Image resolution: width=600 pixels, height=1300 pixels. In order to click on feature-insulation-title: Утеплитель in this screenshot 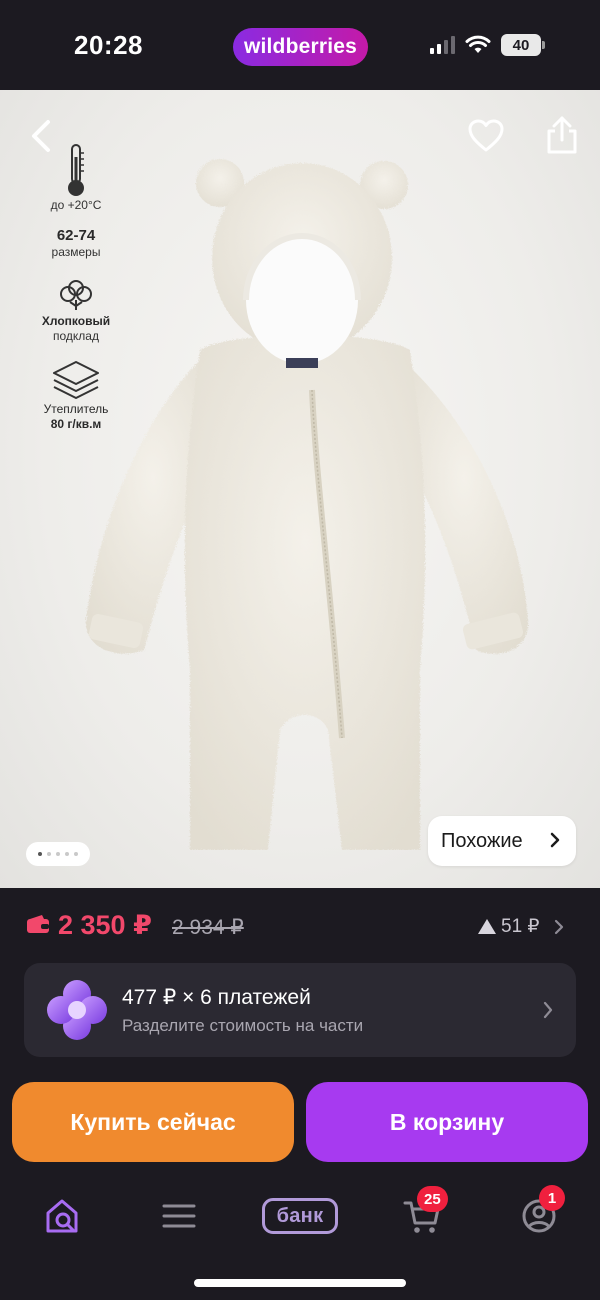, I will do `click(76, 409)`.